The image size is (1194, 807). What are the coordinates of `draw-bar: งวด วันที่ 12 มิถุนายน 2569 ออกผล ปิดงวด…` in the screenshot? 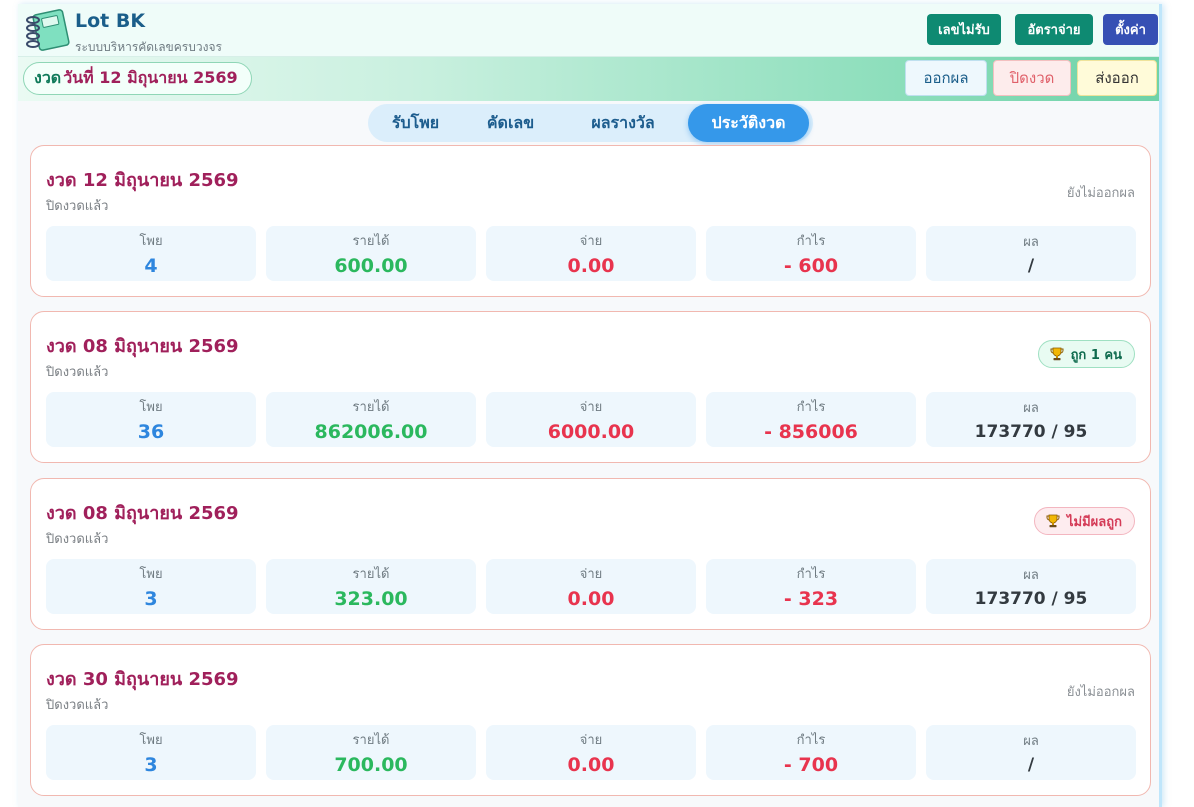 It's located at (588, 79).